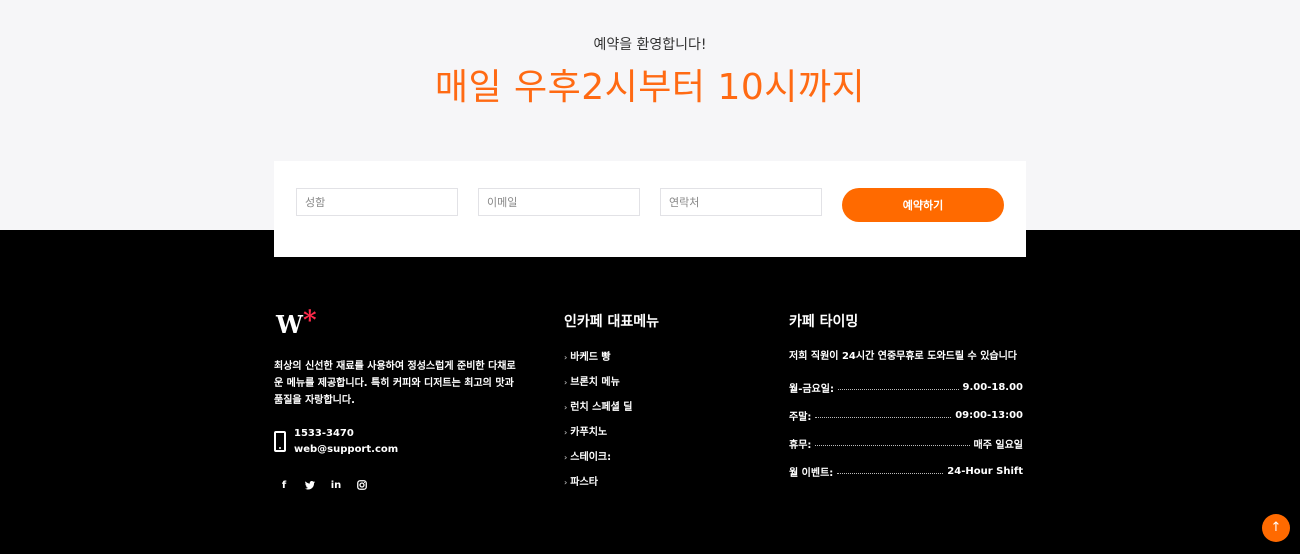 The width and height of the screenshot is (1300, 554). What do you see at coordinates (650, 45) in the screenshot?
I see `hero-subtitle: 예약을 환영합니다!` at bounding box center [650, 45].